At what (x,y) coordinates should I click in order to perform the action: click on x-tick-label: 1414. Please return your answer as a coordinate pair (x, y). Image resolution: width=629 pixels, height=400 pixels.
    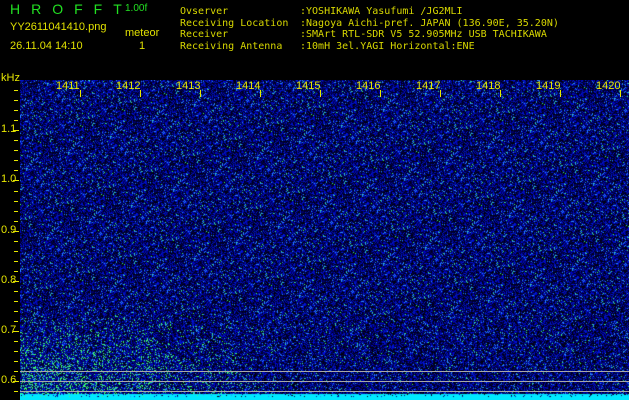
    Looking at the image, I should click on (248, 86).